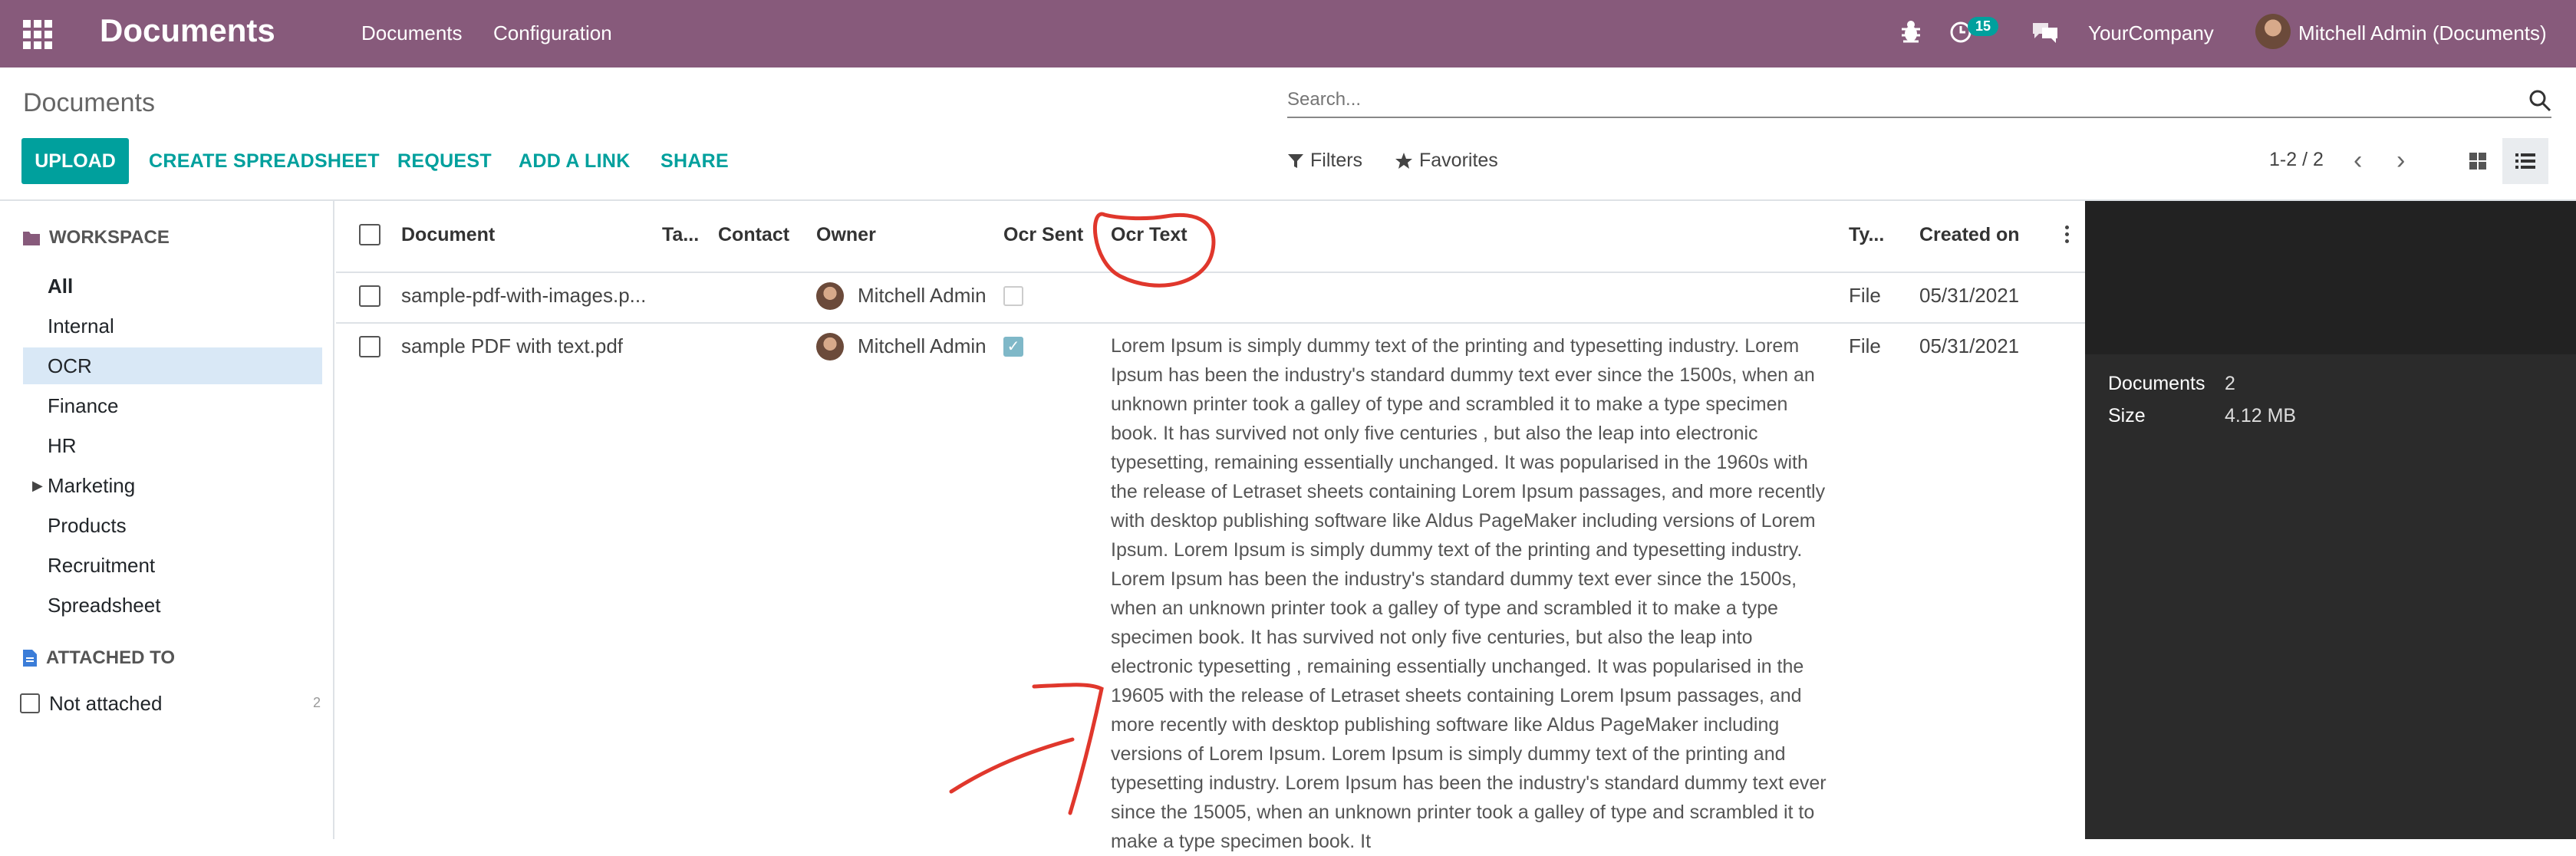  Describe the element at coordinates (172, 406) in the screenshot. I see `sidebar-item-finance: Finance` at that location.